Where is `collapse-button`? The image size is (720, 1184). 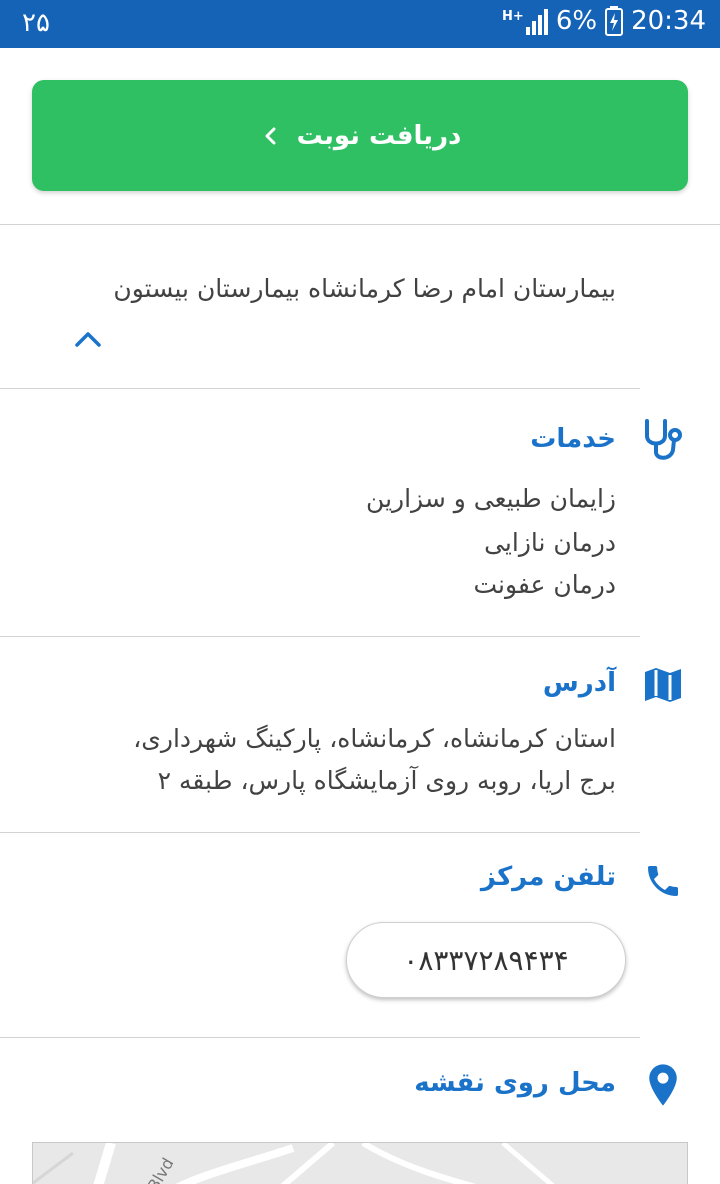 collapse-button is located at coordinates (88, 339).